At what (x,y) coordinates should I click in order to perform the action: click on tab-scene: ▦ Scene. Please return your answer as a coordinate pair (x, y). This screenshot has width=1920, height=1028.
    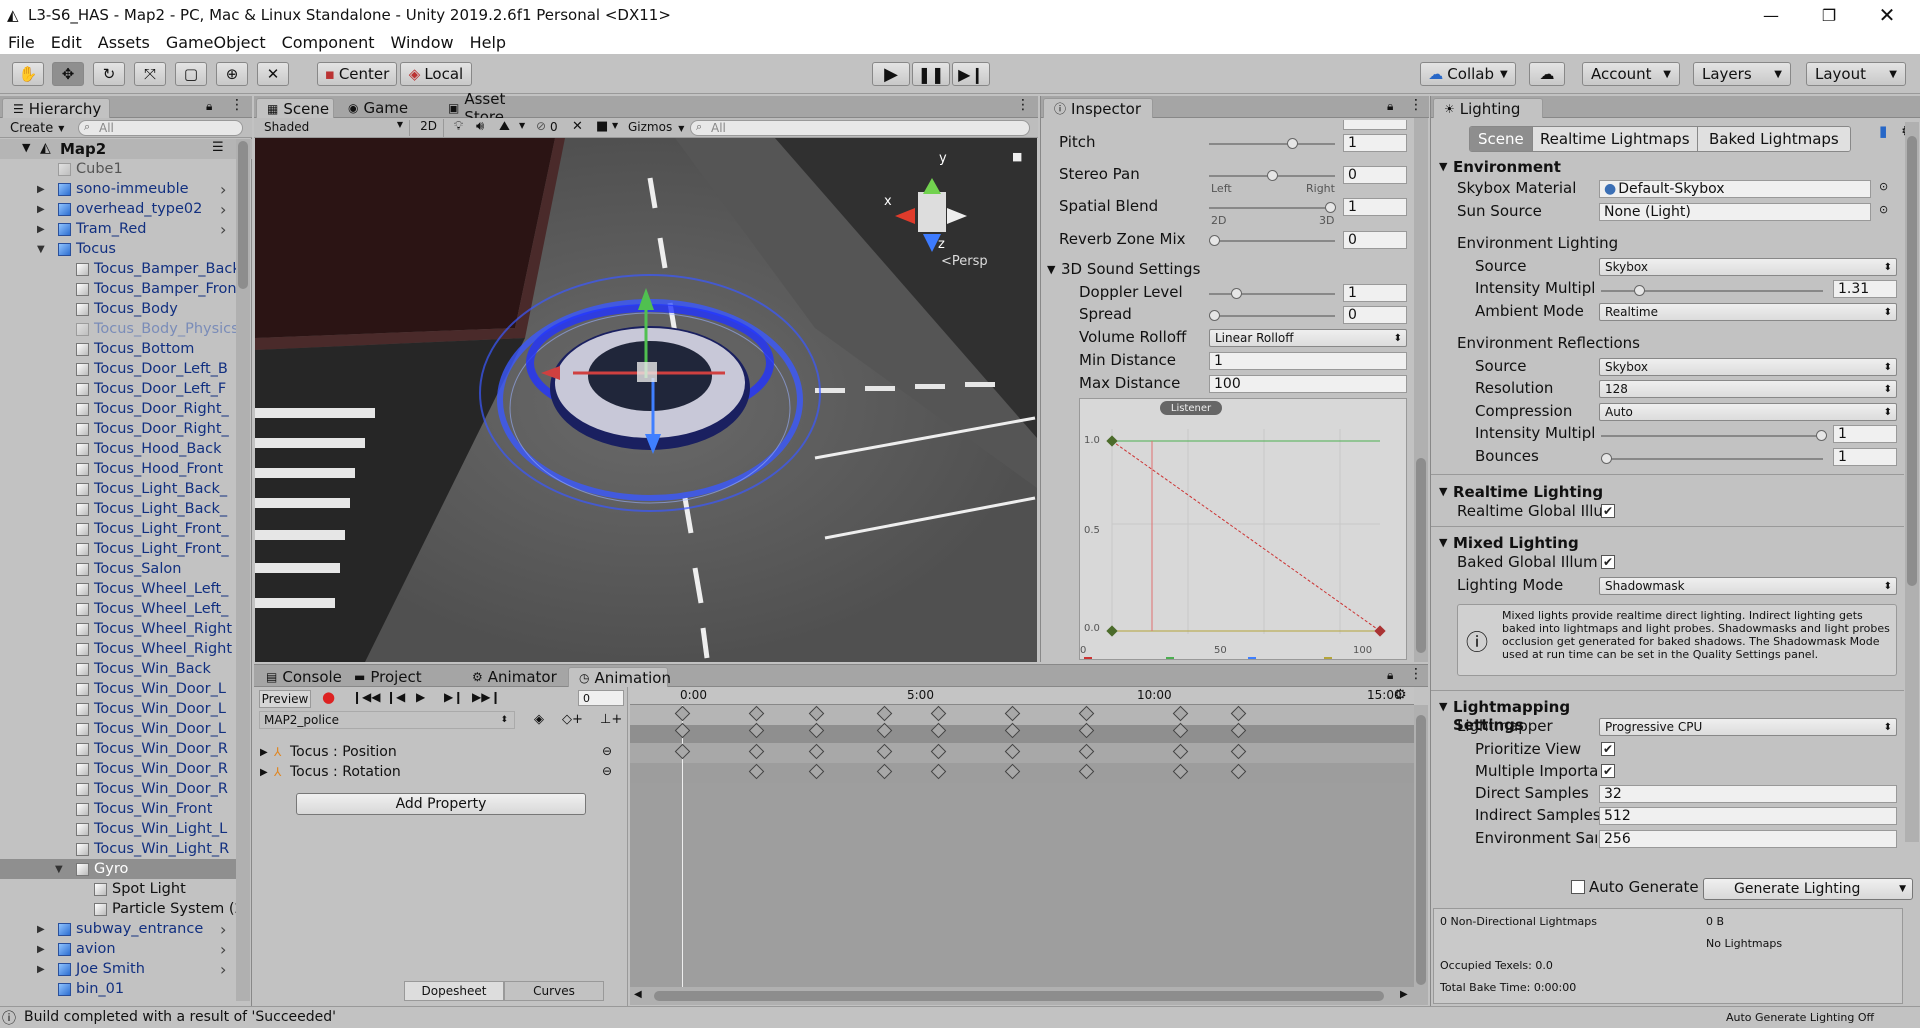
    Looking at the image, I should click on (295, 108).